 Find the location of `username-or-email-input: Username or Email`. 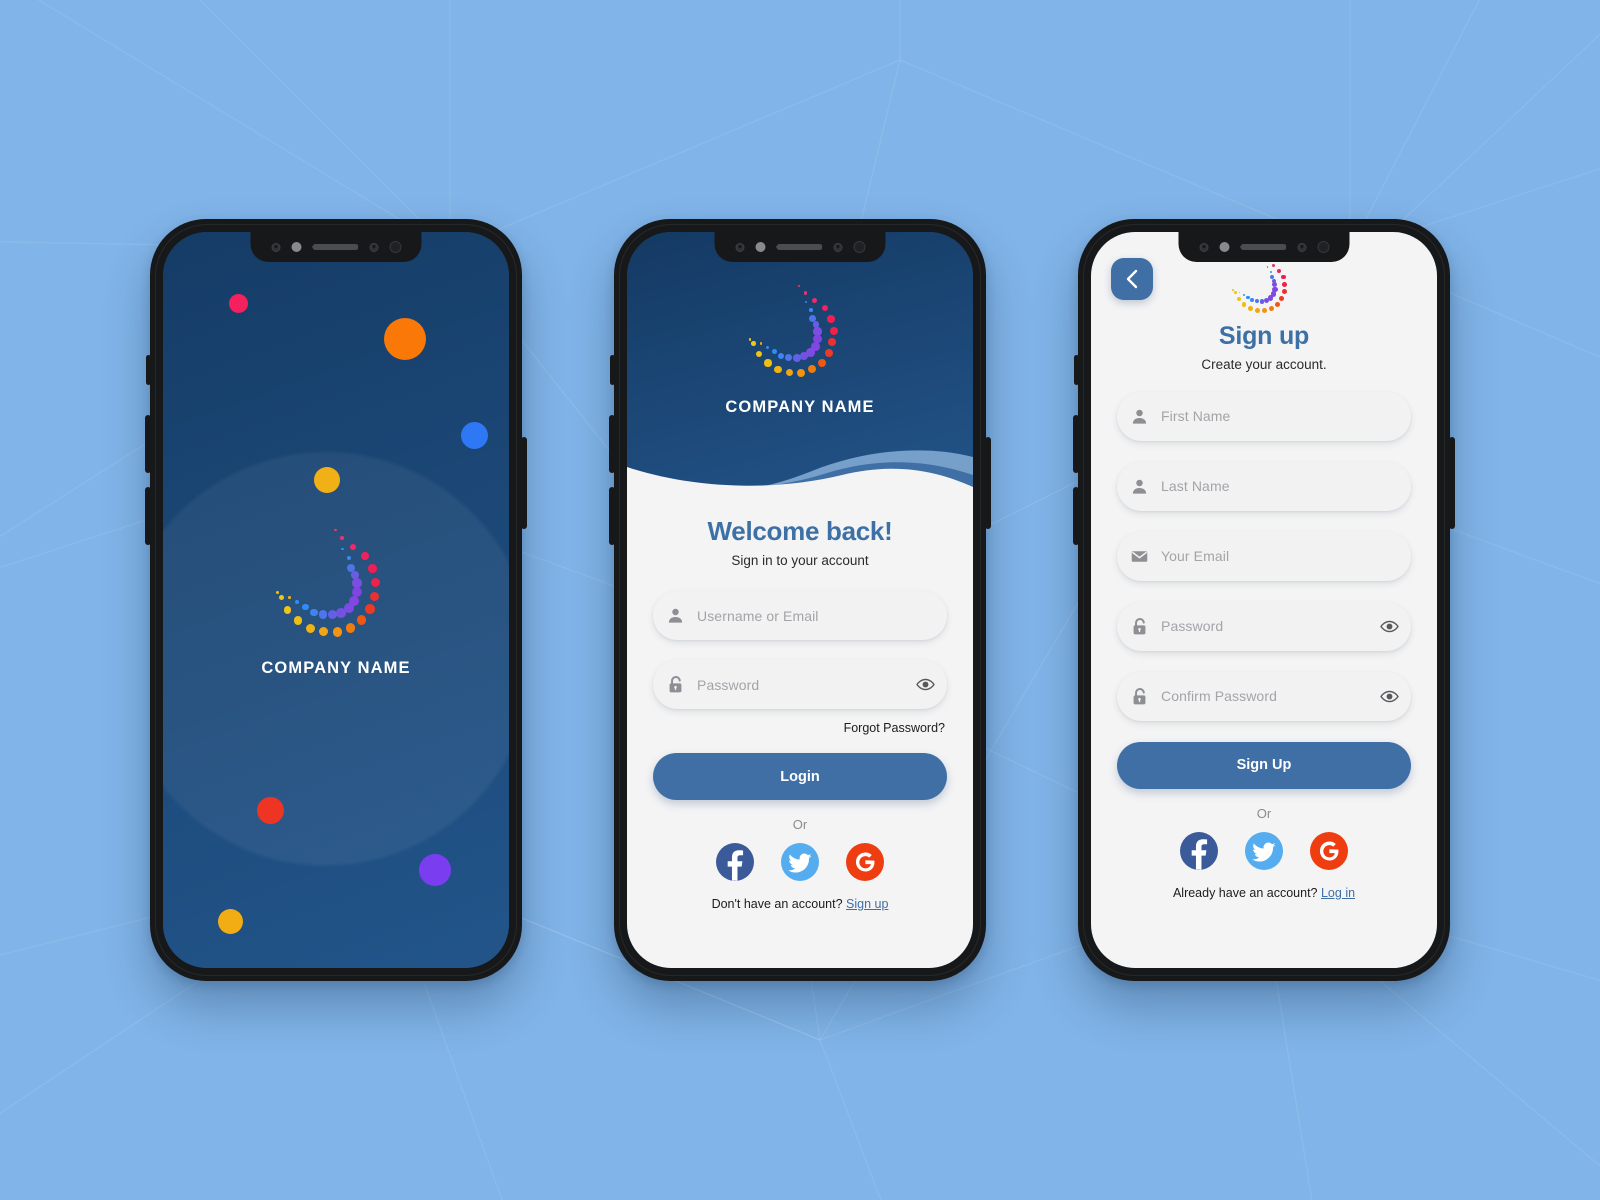

username-or-email-input: Username or Email is located at coordinates (800, 615).